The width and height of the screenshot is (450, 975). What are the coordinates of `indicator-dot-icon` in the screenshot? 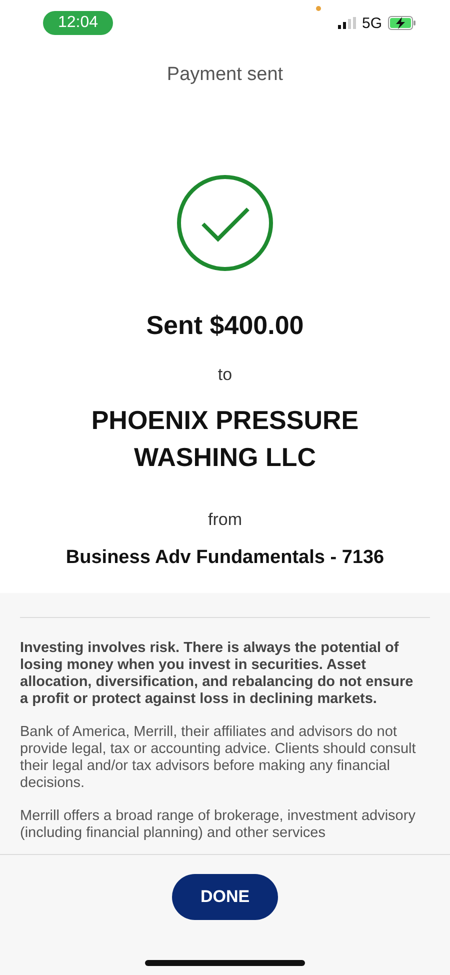 It's located at (318, 8).